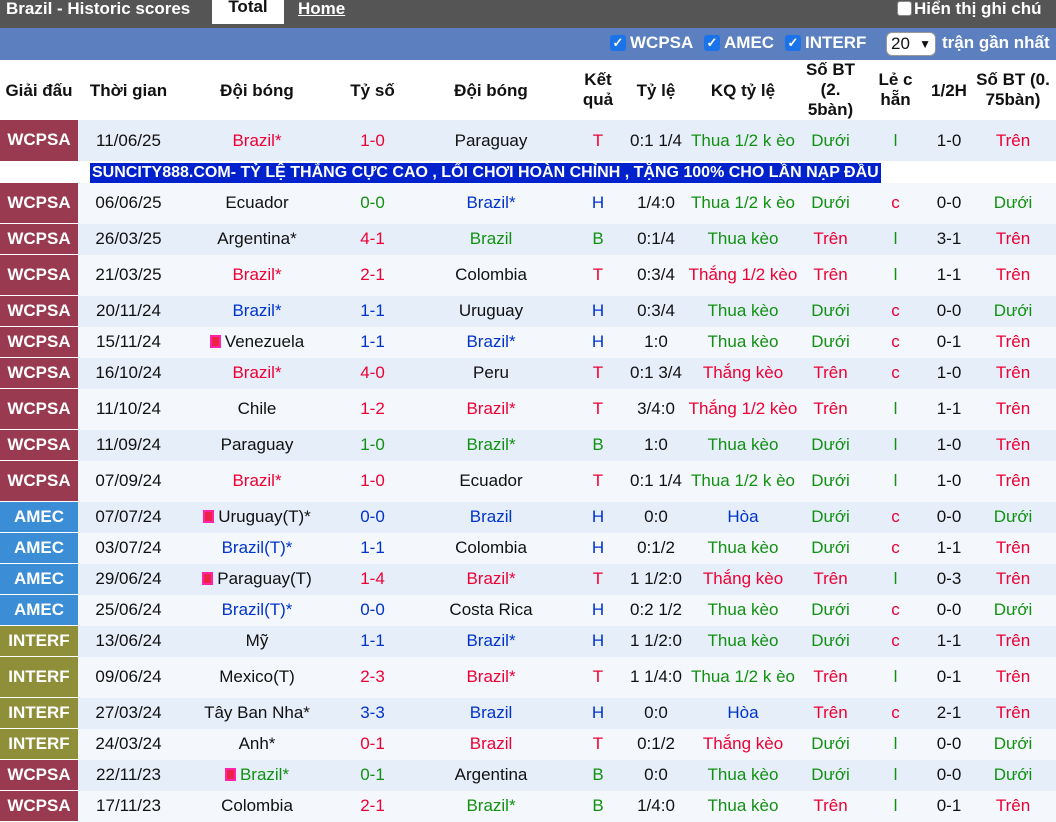 The width and height of the screenshot is (1056, 822). I want to click on home-team-cell-text: Uruguay(T)*, so click(264, 516).